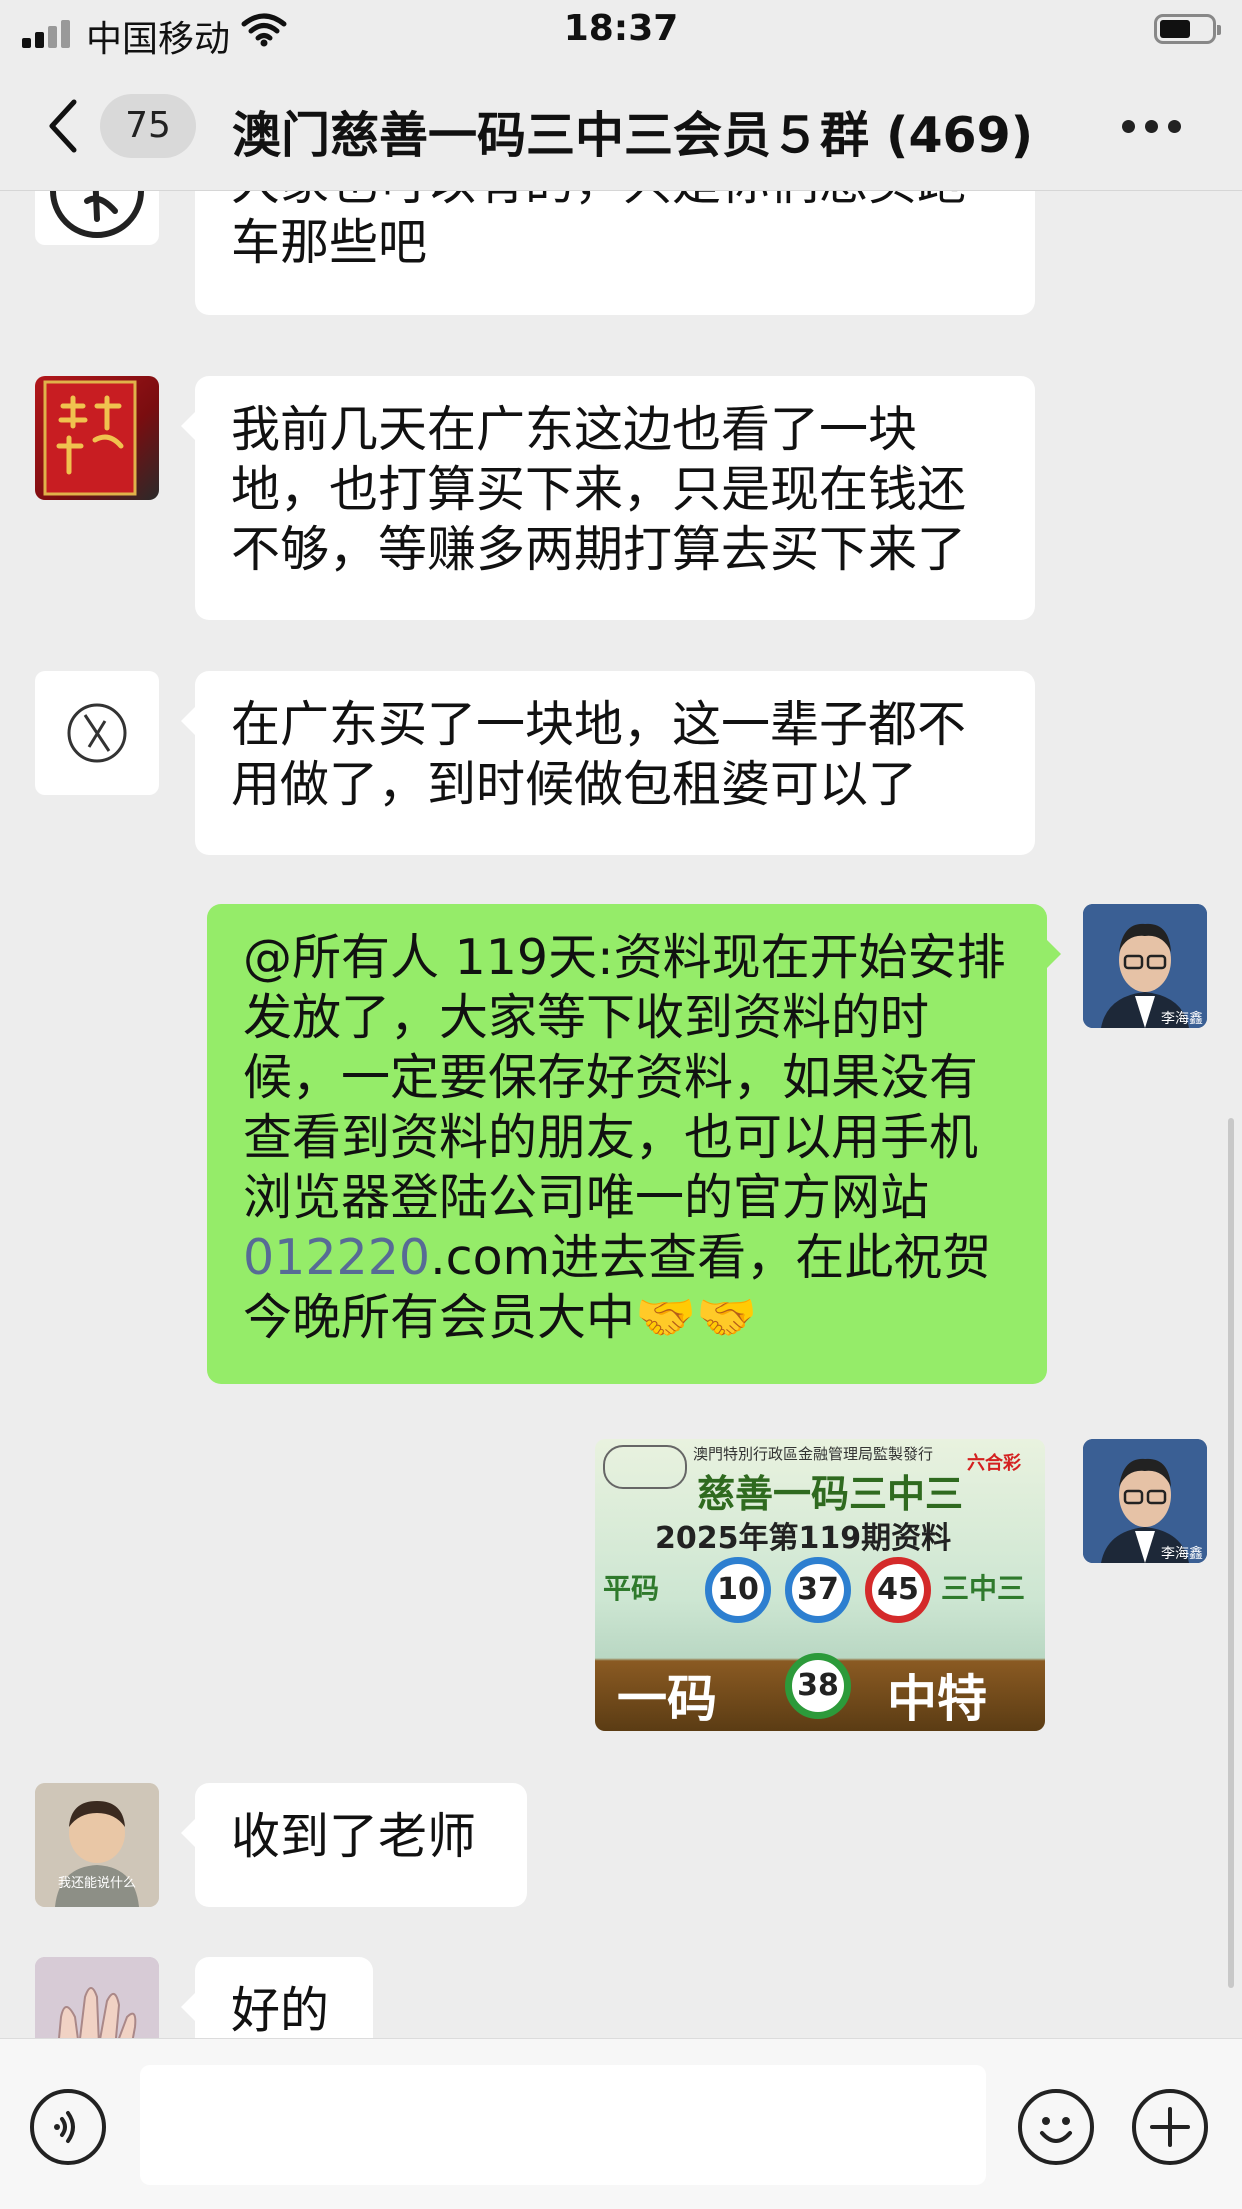 This screenshot has height=2209, width=1242. I want to click on lottery-ball: 37, so click(818, 1590).